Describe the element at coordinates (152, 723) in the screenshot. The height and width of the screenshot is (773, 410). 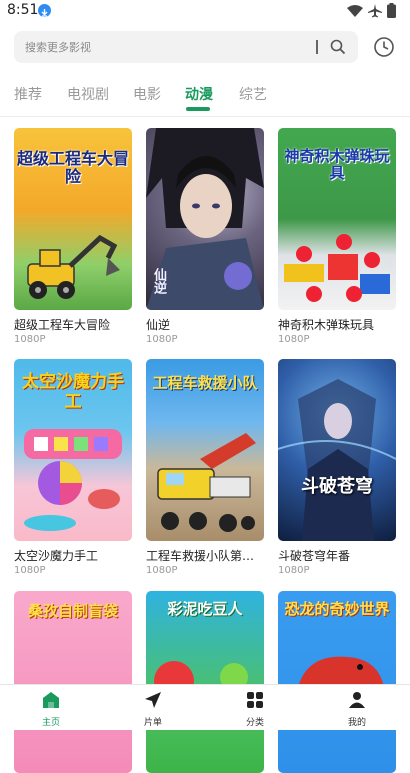
I see `nav-label: 片单` at that location.